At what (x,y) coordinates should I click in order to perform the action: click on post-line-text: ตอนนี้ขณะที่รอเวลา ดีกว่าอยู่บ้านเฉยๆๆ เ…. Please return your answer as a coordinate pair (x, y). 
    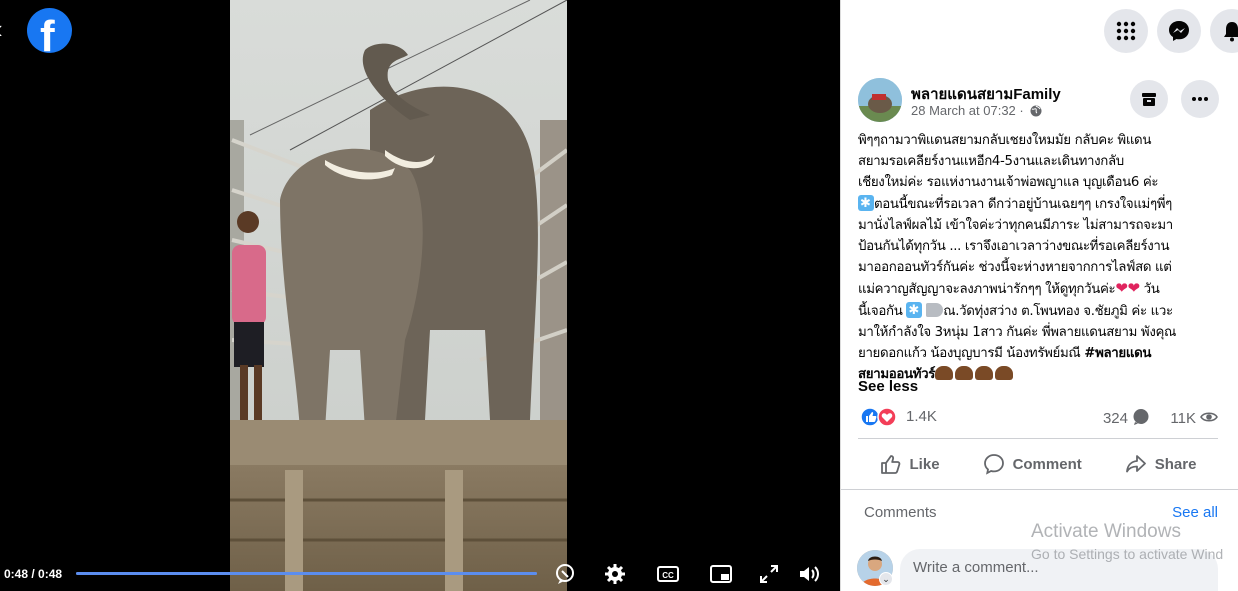
    Looking at the image, I should click on (1023, 204).